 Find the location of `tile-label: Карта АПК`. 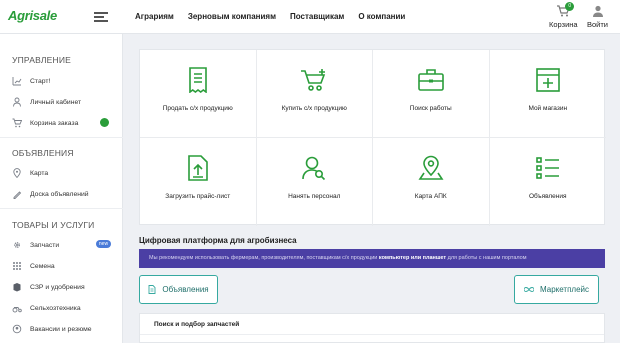

tile-label: Карта АПК is located at coordinates (430, 196).